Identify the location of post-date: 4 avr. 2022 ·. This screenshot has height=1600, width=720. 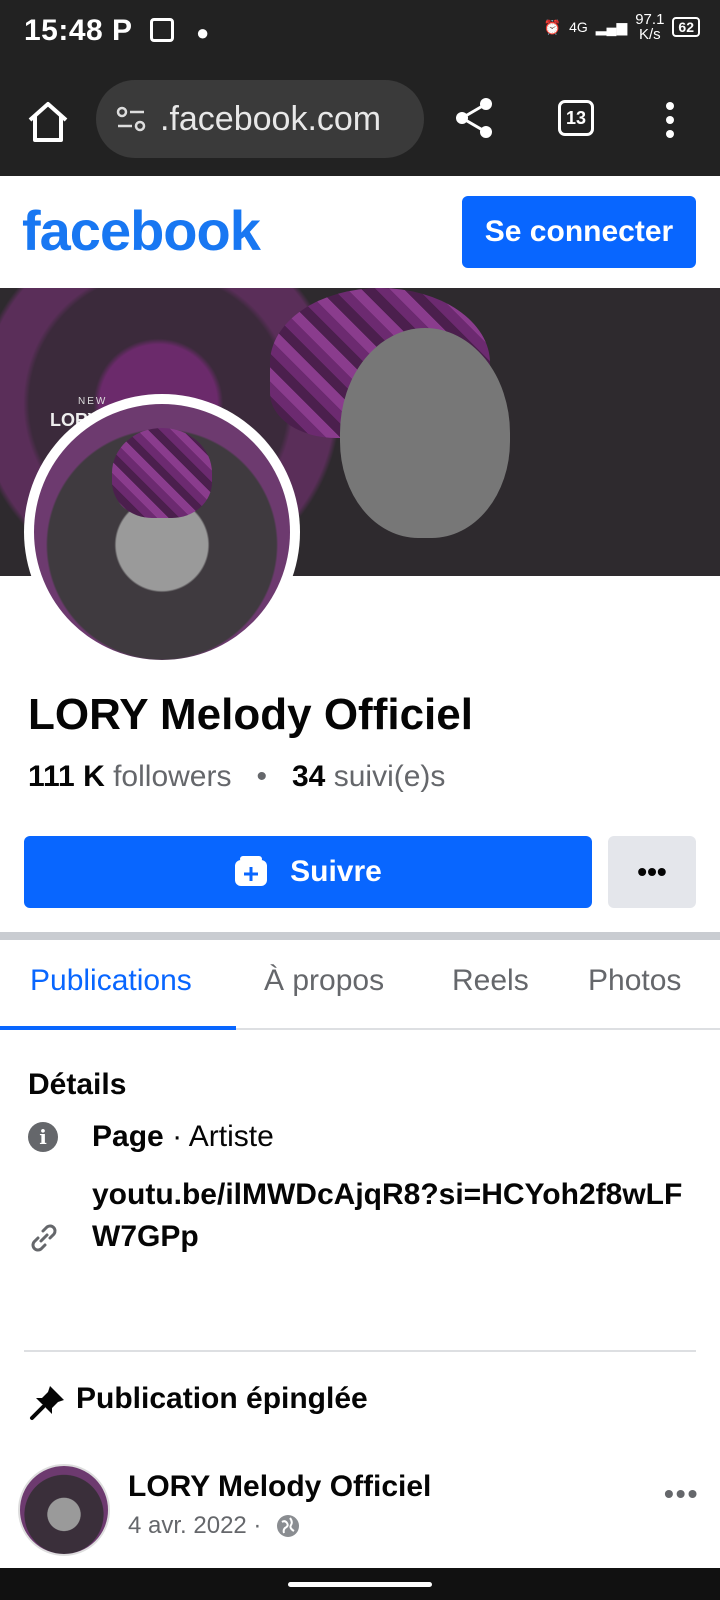
(194, 1526).